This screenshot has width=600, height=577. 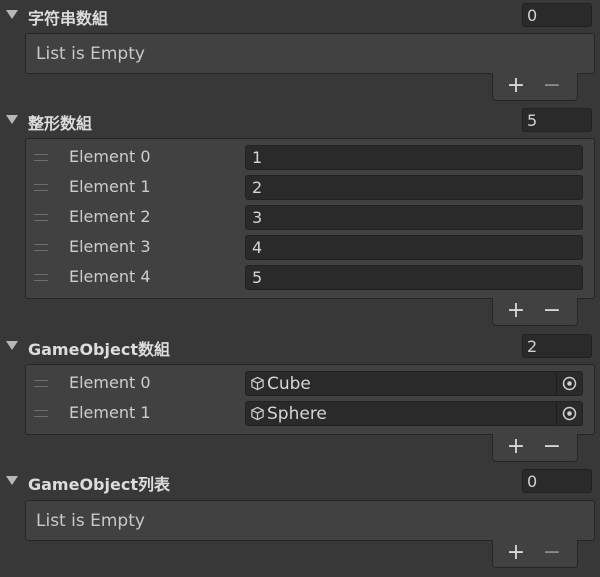 I want to click on list-item: Element 0 1, so click(x=310, y=157).